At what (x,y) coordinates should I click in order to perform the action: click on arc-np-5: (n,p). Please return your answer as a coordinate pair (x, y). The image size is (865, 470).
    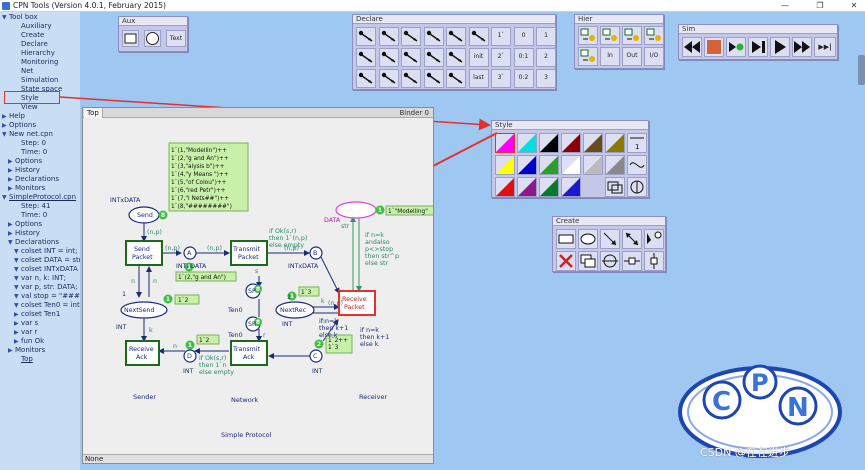
    Looking at the image, I should click on (335, 303).